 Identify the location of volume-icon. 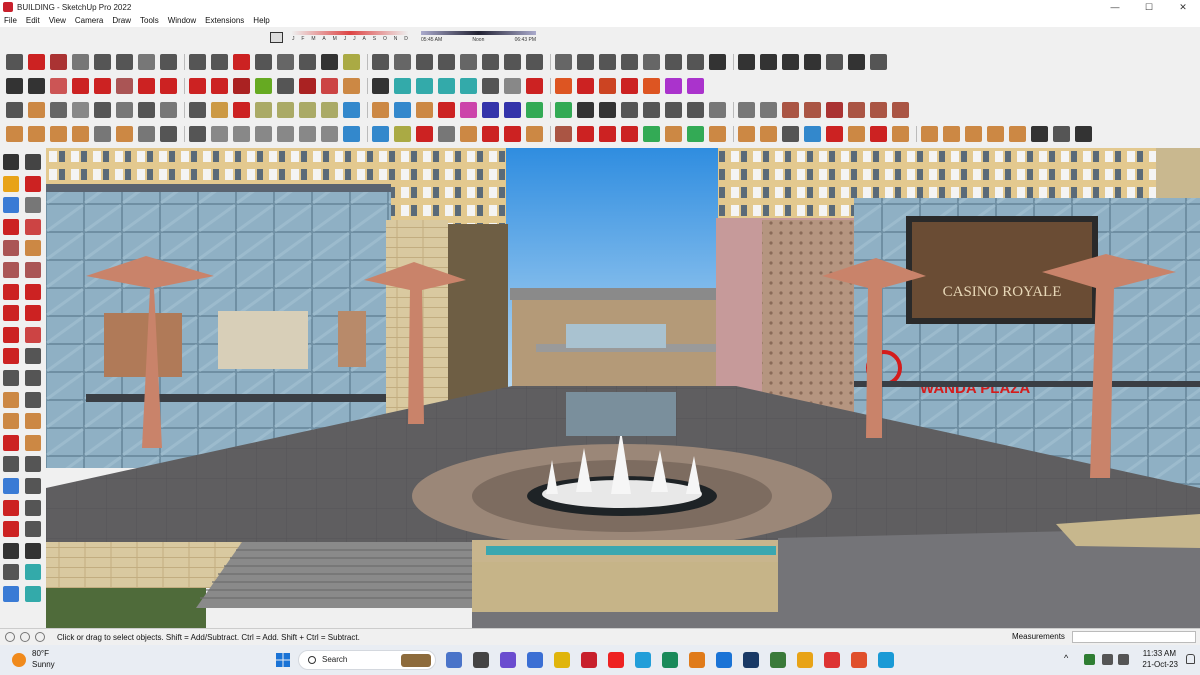
(1123, 659).